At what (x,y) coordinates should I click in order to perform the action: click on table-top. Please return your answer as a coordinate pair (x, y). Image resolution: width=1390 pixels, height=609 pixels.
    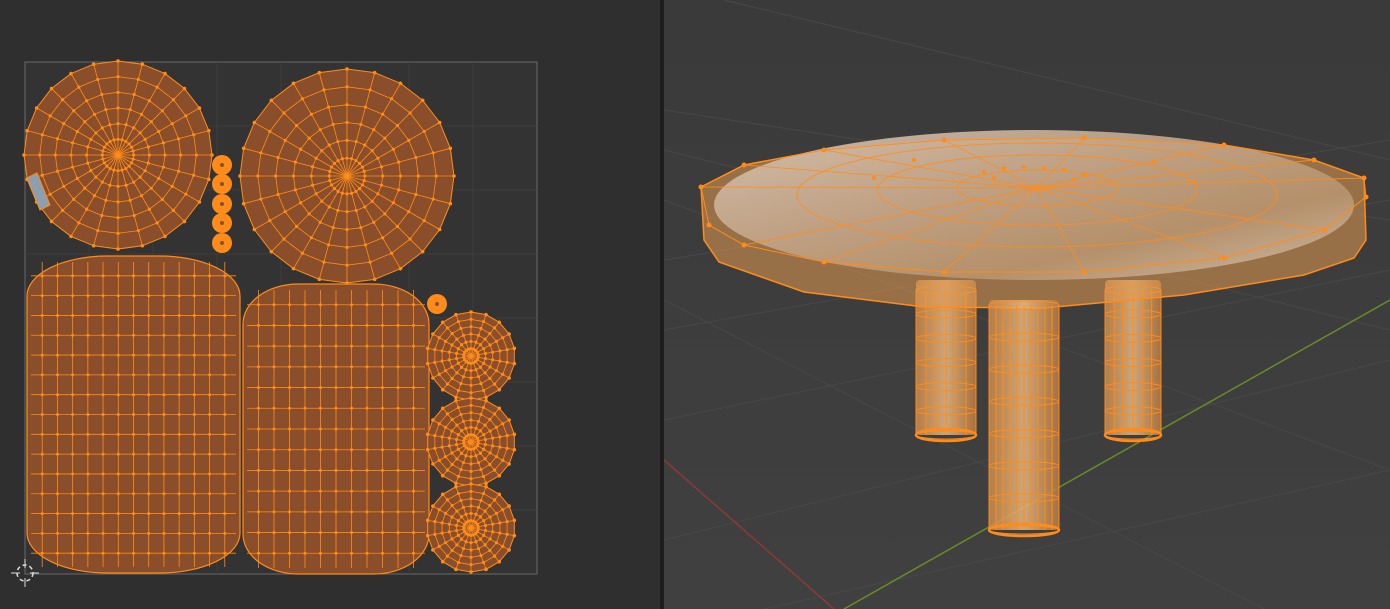
    Looking at the image, I should click on (1033, 219).